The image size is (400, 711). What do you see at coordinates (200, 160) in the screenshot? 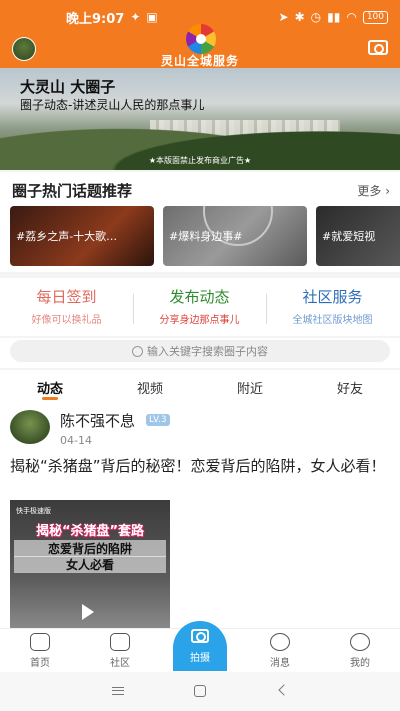
I see `banner-note: ★本版面禁止发布商业广告★` at bounding box center [200, 160].